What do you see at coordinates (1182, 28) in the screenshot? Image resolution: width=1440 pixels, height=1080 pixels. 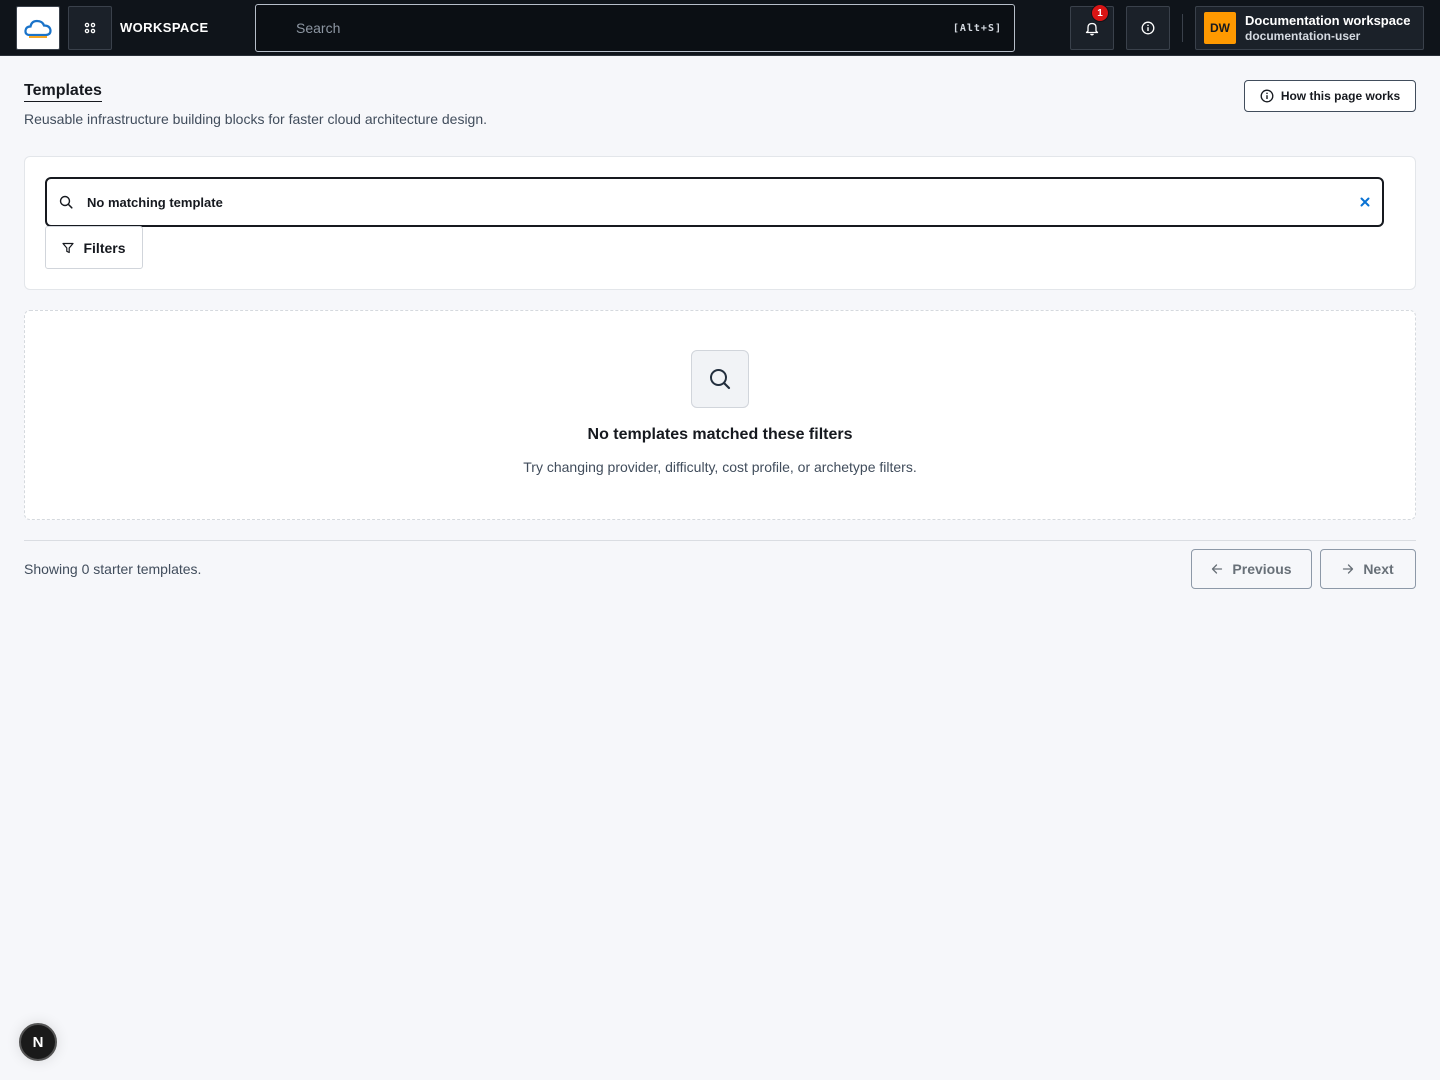 I see `topbar-divider` at bounding box center [1182, 28].